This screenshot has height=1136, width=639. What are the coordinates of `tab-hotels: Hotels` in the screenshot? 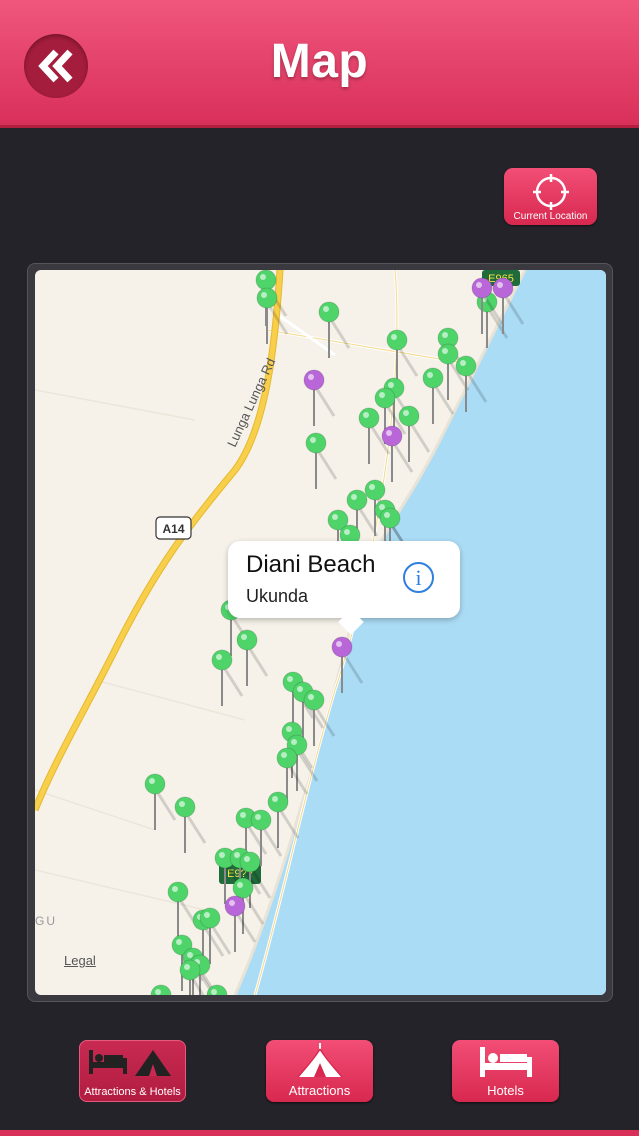 It's located at (505, 1071).